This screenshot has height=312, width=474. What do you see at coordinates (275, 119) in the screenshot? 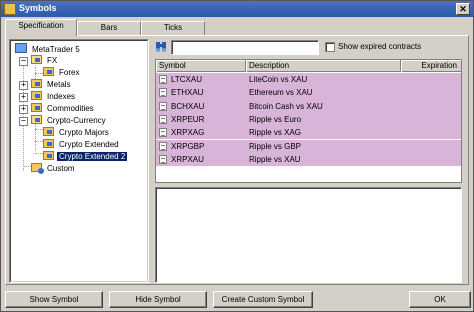
I see `description-cell: Ripple vs Euro` at bounding box center [275, 119].